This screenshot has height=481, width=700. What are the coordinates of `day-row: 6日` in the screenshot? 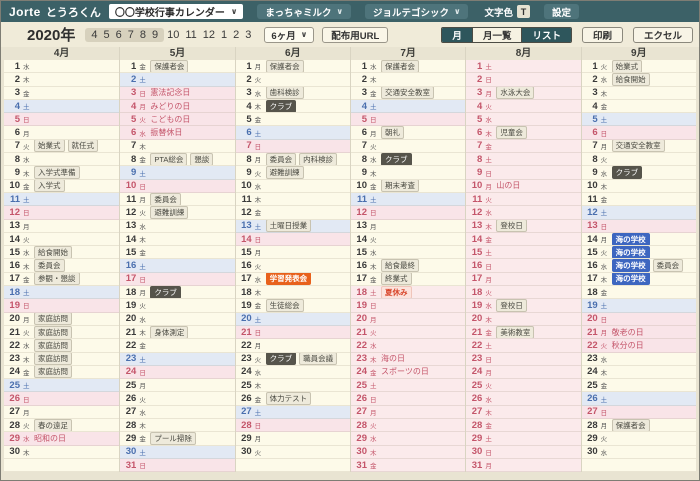 It's located at (638, 133).